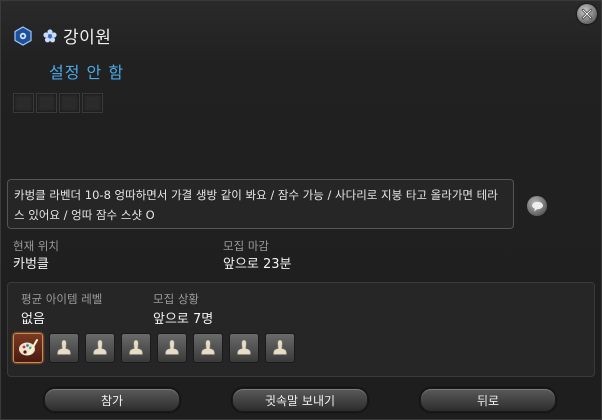  What do you see at coordinates (31, 264) in the screenshot?
I see `location-value: 카벙클` at bounding box center [31, 264].